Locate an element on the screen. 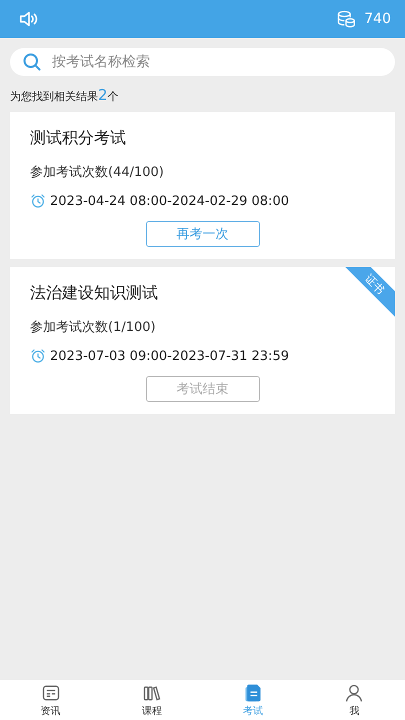 Image resolution: width=405 pixels, height=720 pixels. nav-tab: 我 is located at coordinates (354, 700).